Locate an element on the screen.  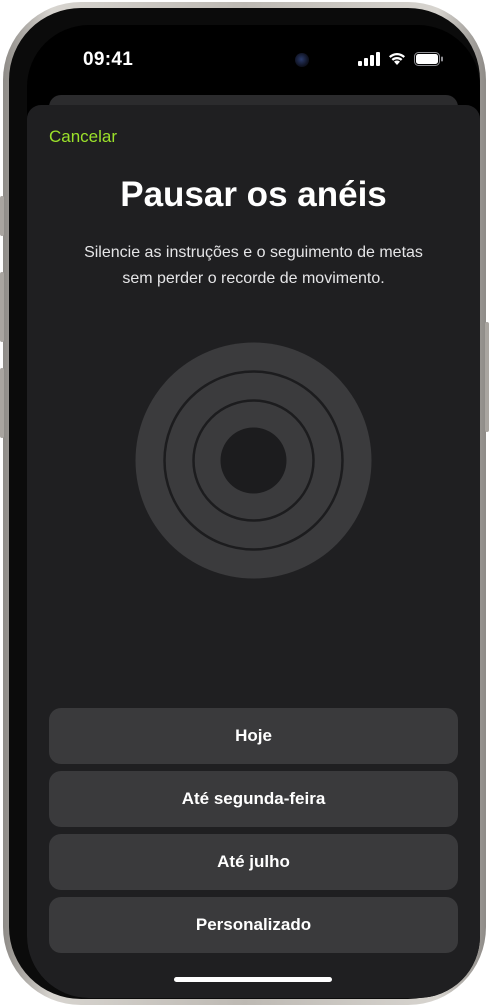
battery-icon is located at coordinates (429, 61).